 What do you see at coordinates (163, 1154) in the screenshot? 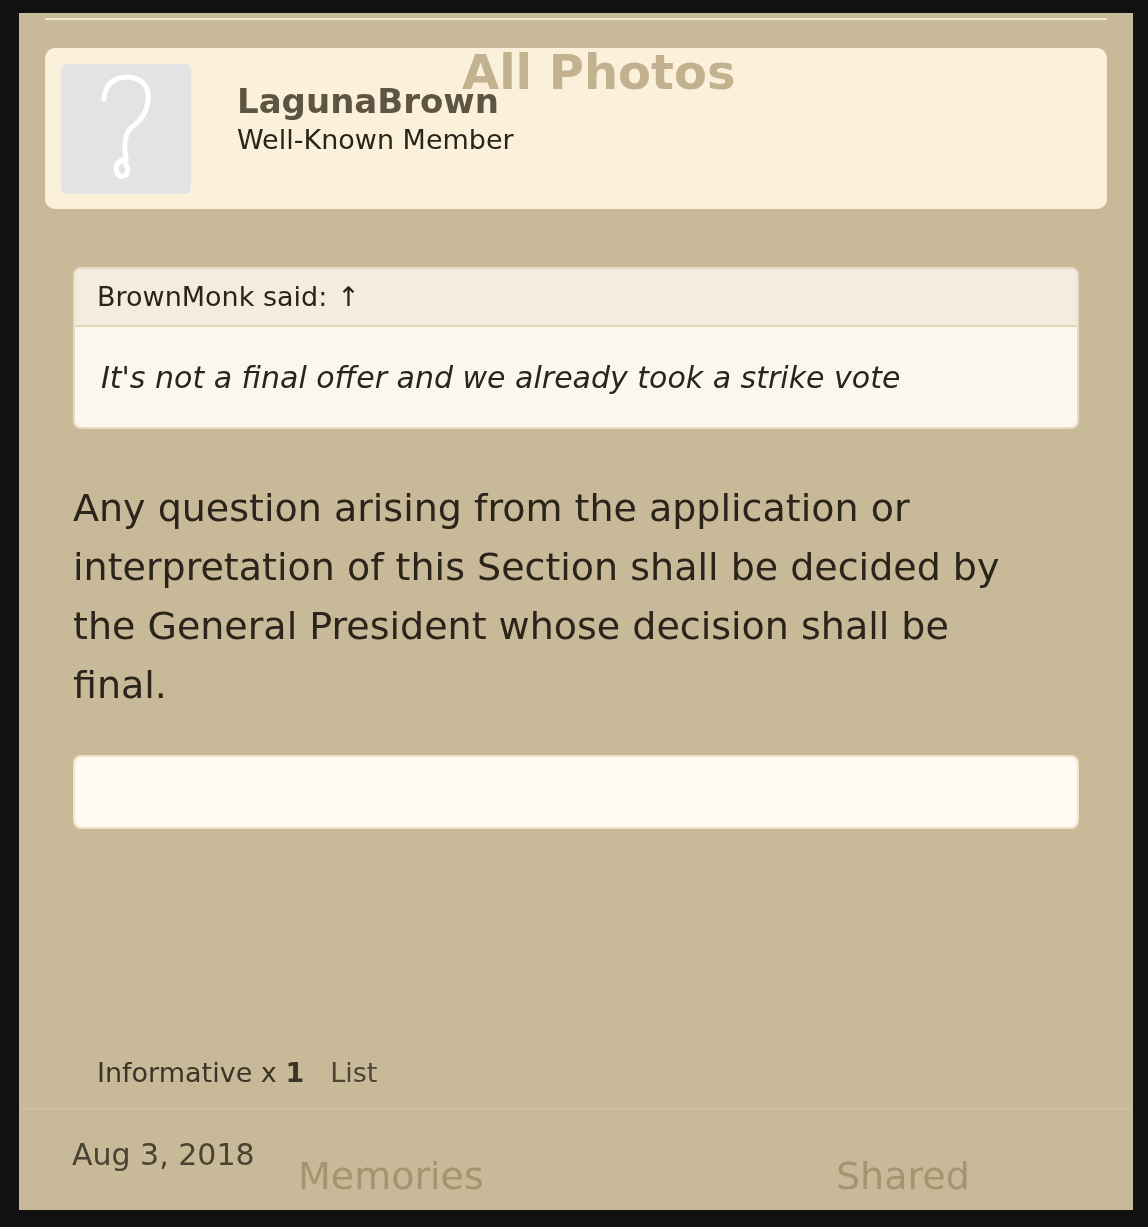
I see `post-date: Aug 3, 2018` at bounding box center [163, 1154].